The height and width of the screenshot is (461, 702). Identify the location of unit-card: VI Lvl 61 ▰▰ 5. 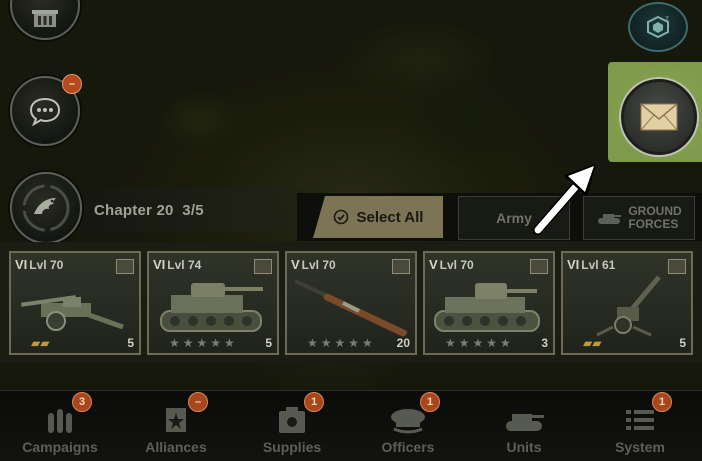
(627, 303).